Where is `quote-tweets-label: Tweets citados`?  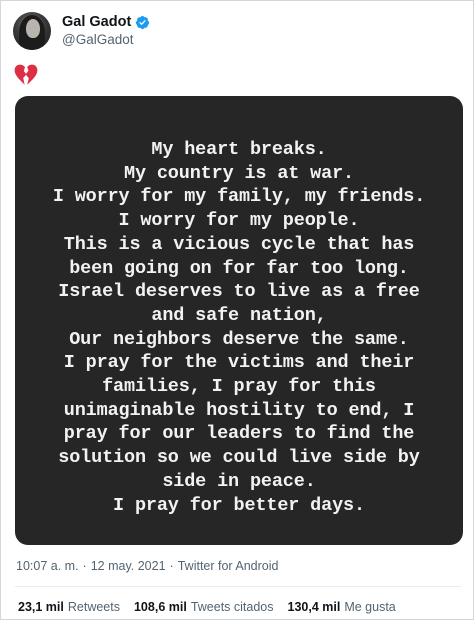
quote-tweets-label: Tweets citados is located at coordinates (232, 607).